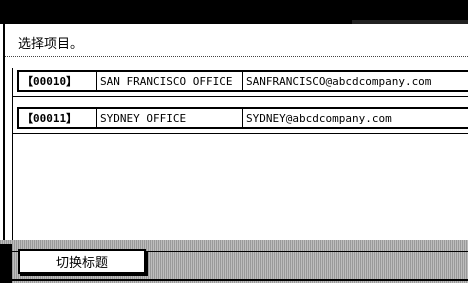  I want to click on toolbar-left-edge, so click(6, 263).